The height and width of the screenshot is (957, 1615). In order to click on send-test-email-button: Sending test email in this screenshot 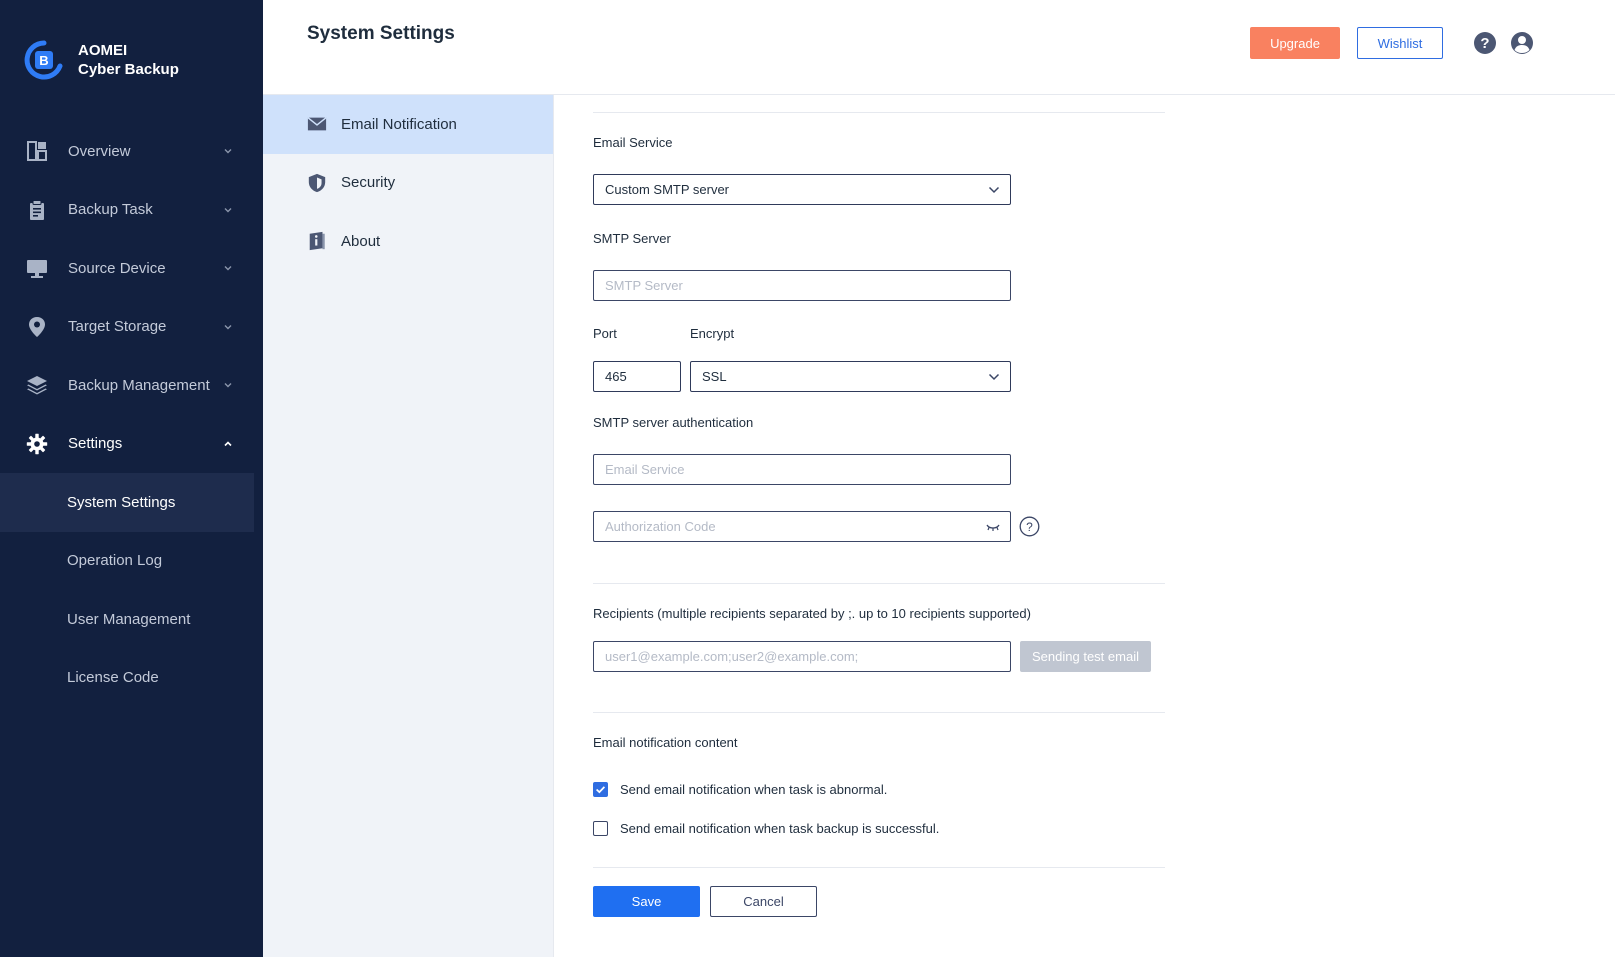, I will do `click(1085, 656)`.